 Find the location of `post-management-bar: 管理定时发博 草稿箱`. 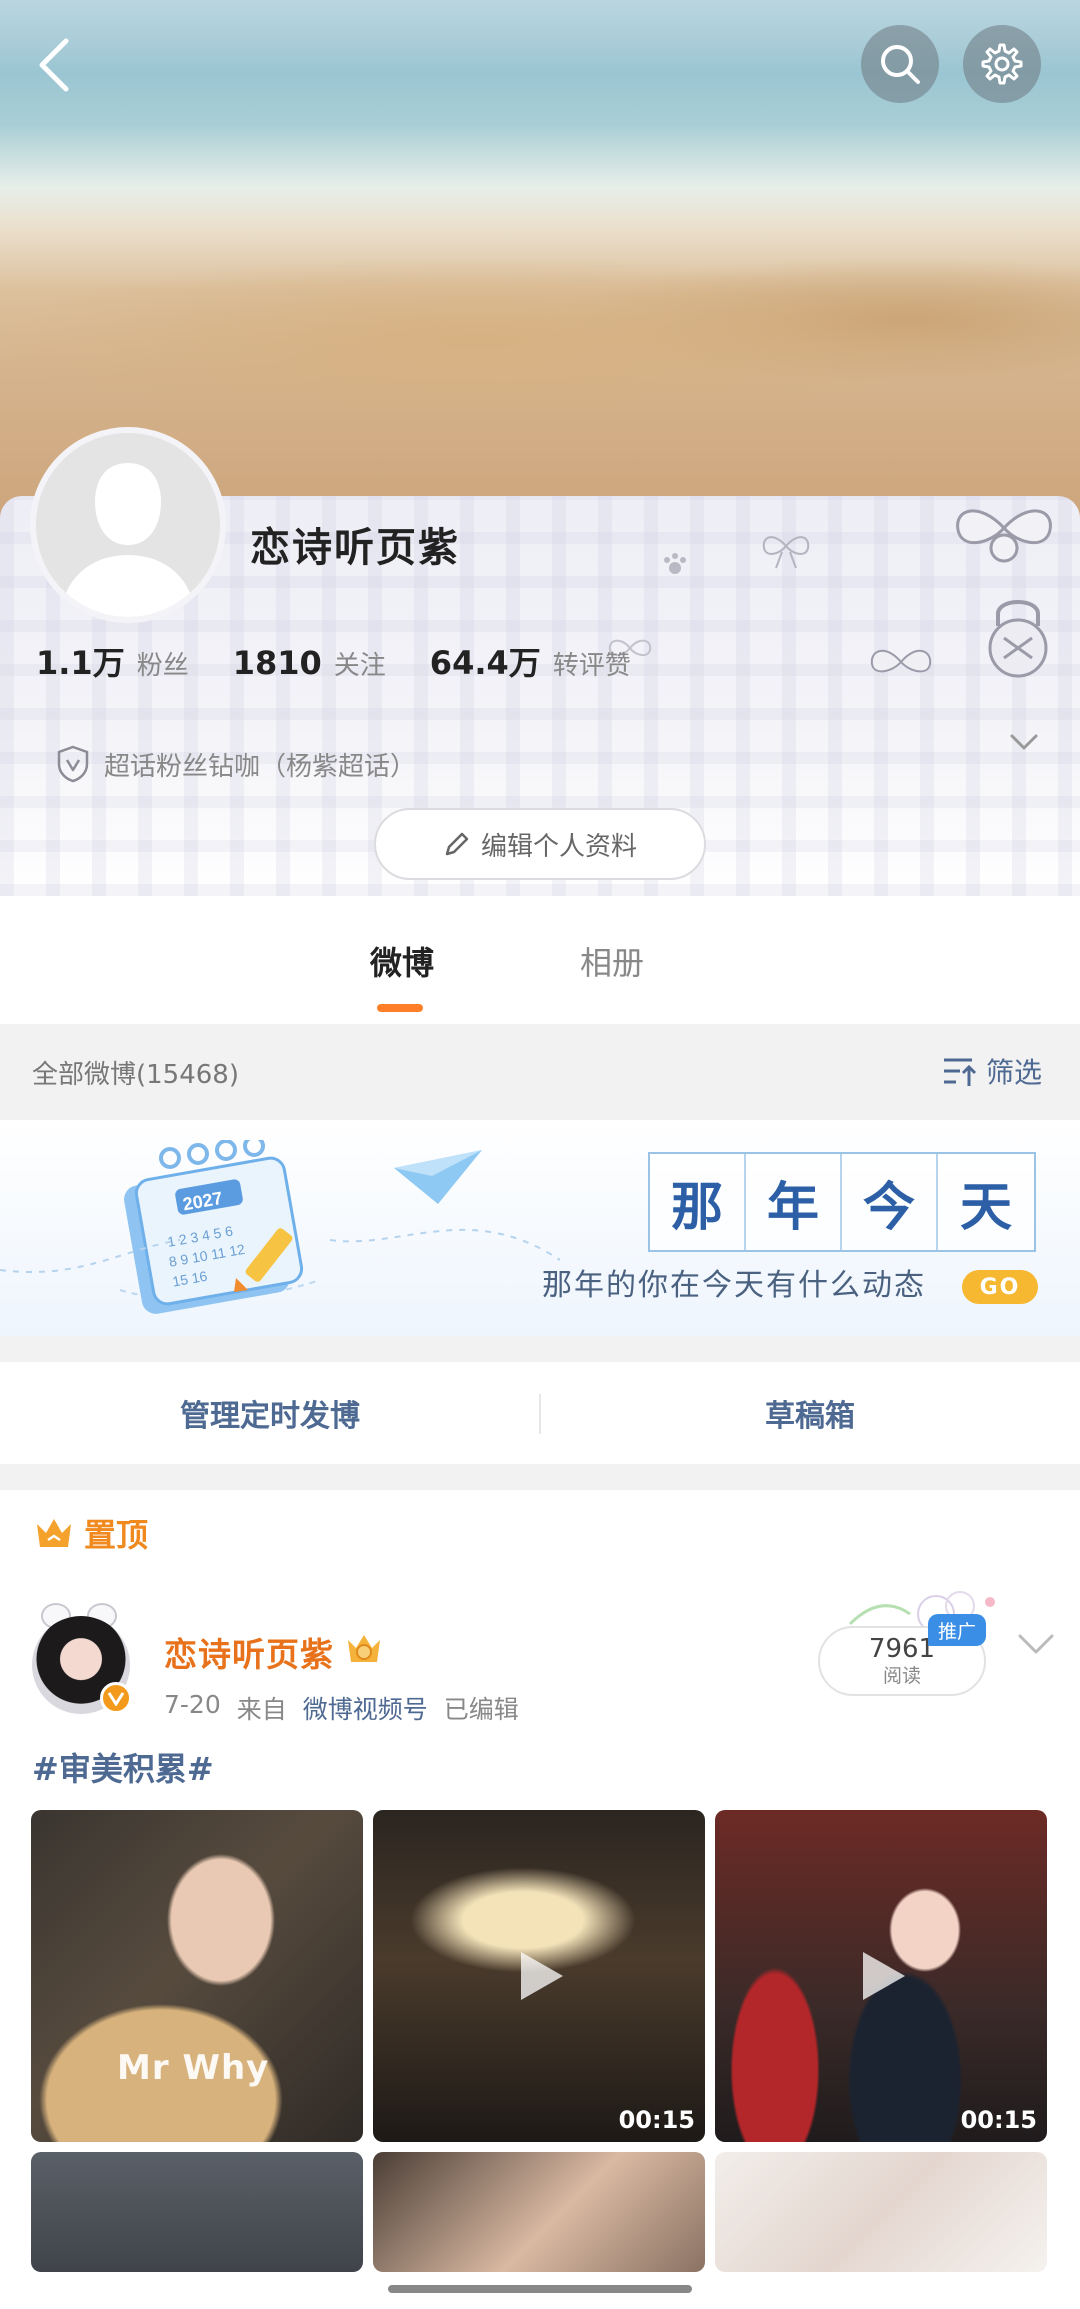

post-management-bar: 管理定时发博 草稿箱 is located at coordinates (540, 1413).